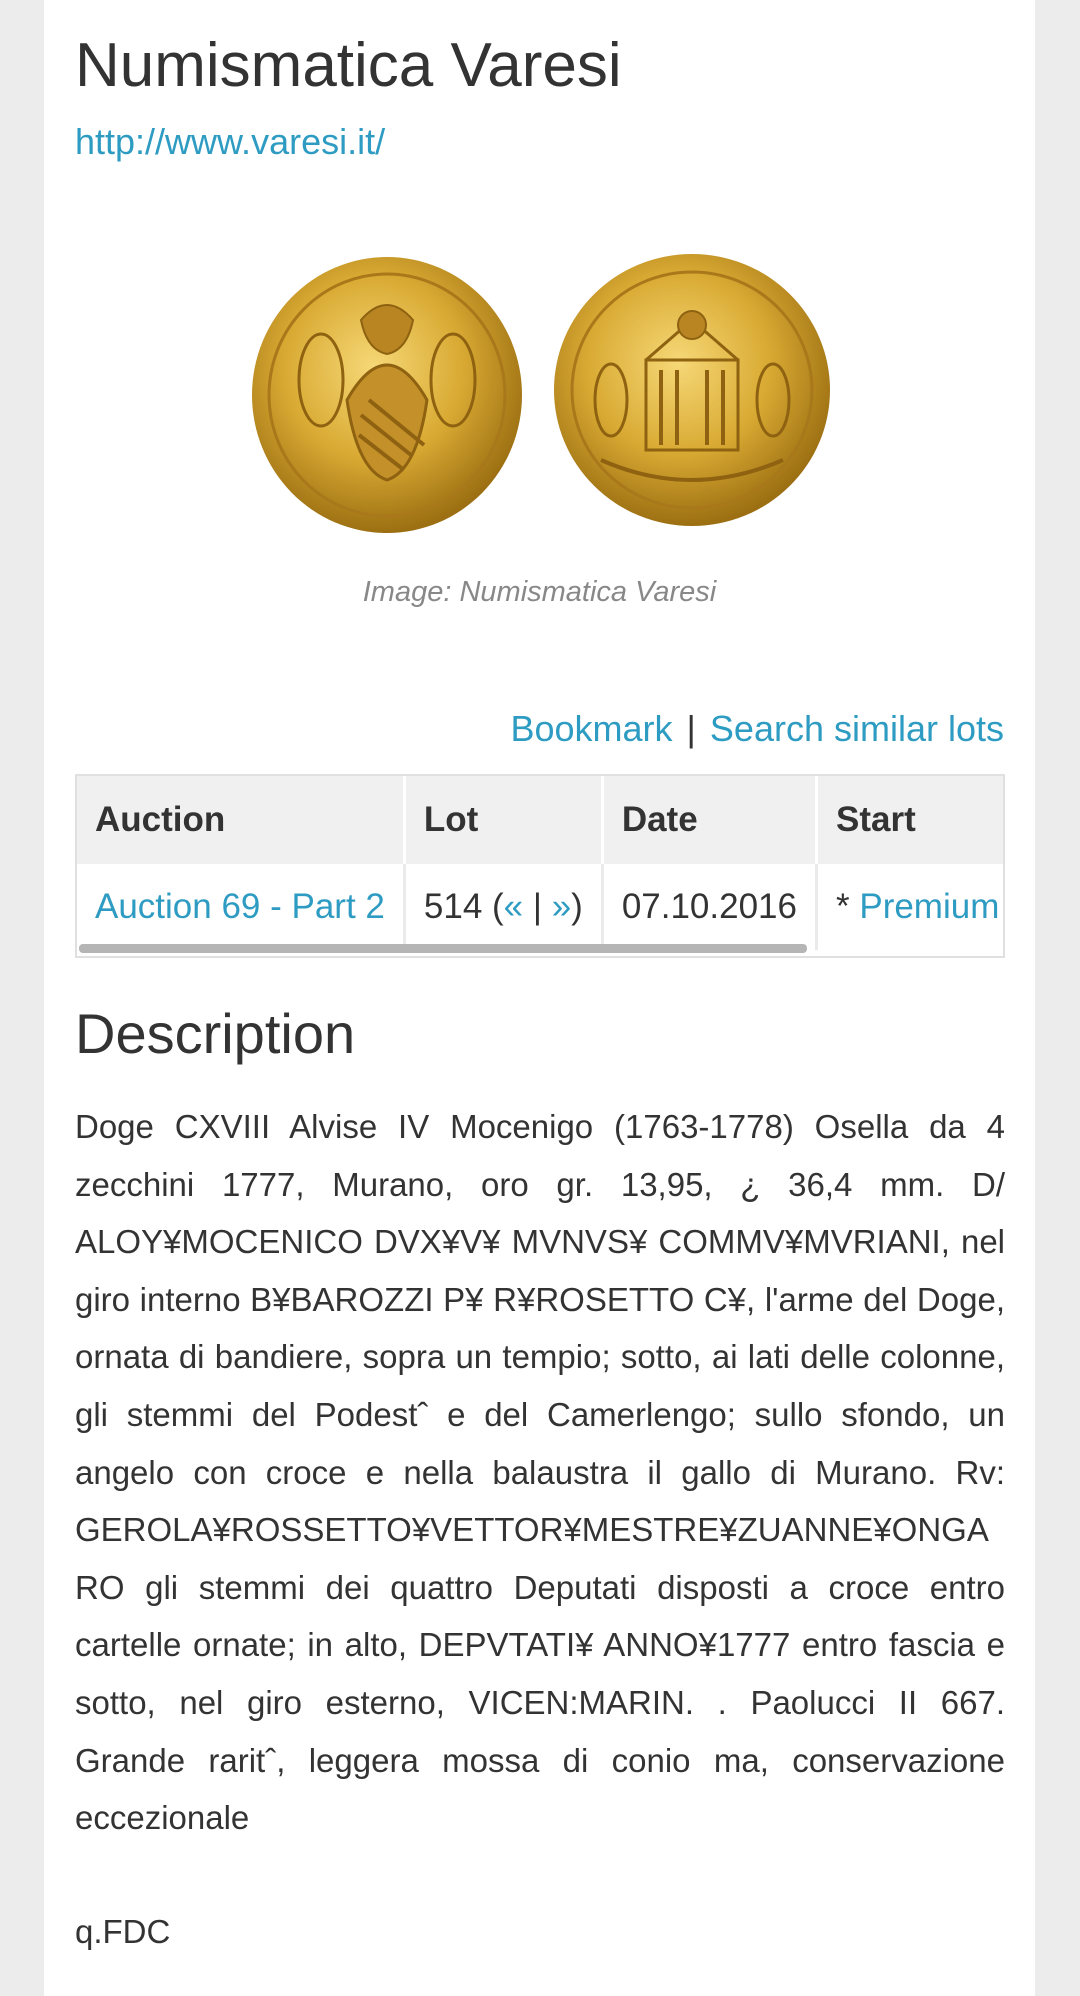 This screenshot has width=1080, height=1996. Describe the element at coordinates (123, 1931) in the screenshot. I see `grade-text: q.FDC` at that location.